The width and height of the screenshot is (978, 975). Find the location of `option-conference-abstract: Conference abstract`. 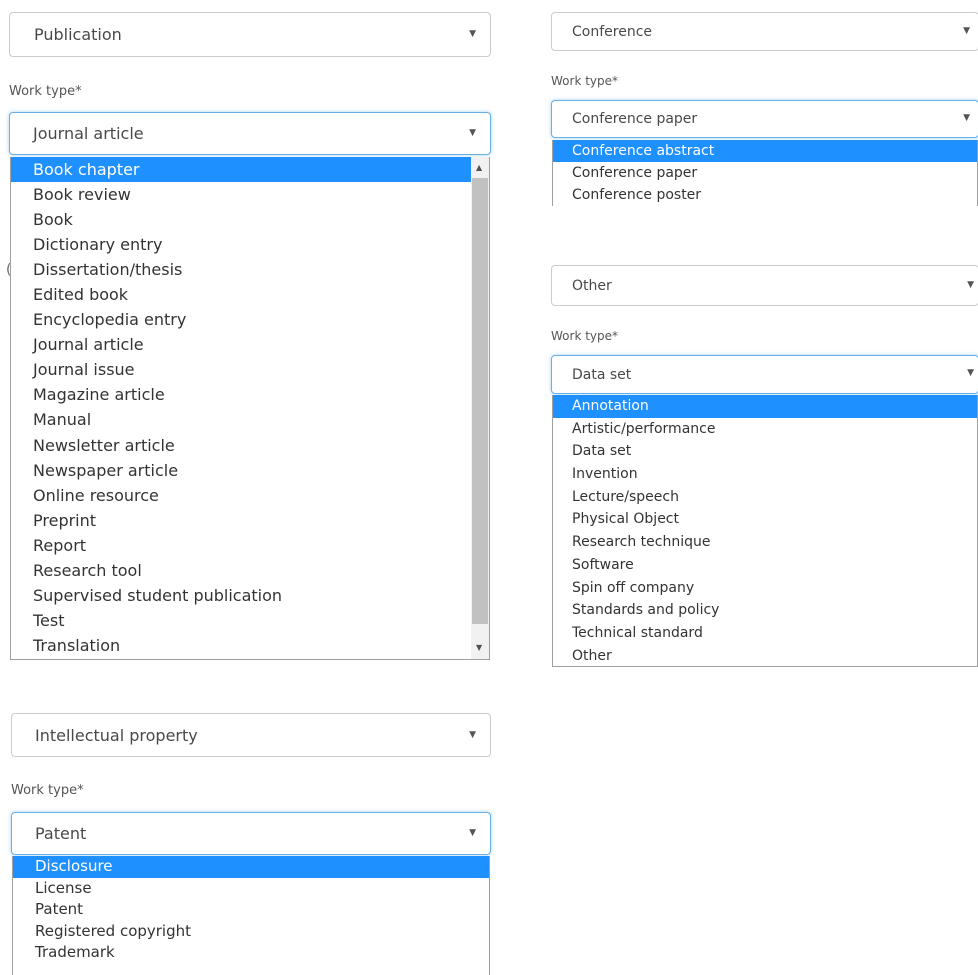

option-conference-abstract: Conference abstract is located at coordinates (765, 151).